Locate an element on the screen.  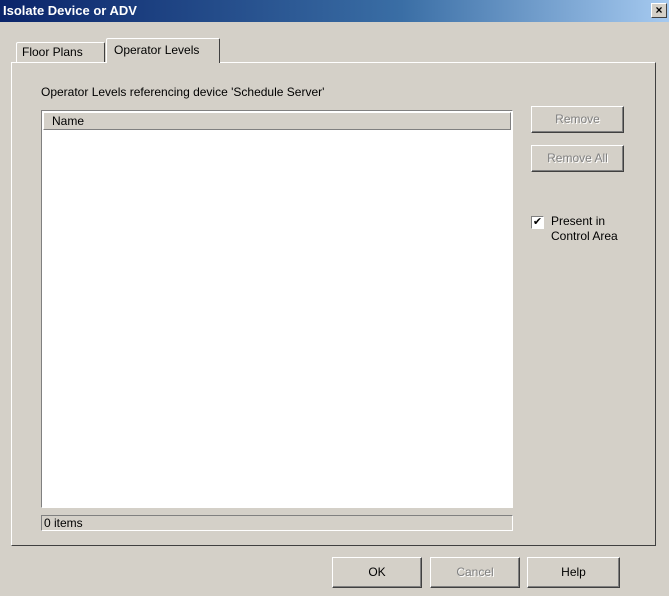
close-button: × is located at coordinates (659, 10).